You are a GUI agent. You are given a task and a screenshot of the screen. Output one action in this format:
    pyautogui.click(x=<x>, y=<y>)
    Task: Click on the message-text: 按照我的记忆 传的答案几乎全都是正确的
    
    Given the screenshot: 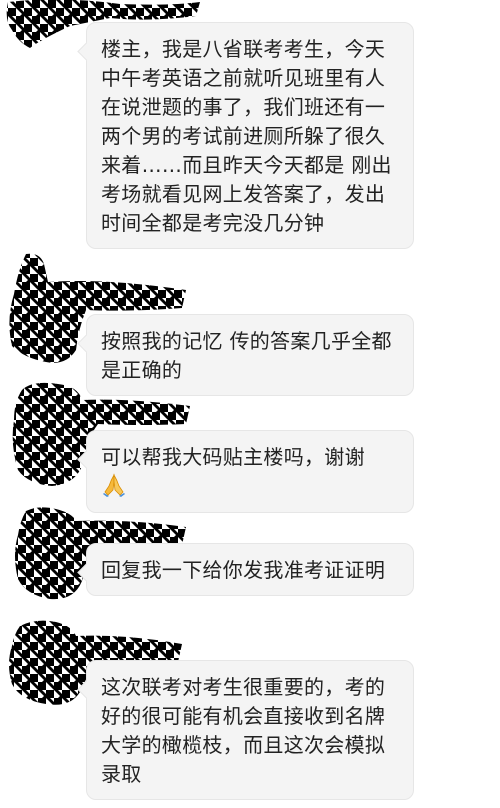 What is the action you would take?
    pyautogui.click(x=246, y=355)
    